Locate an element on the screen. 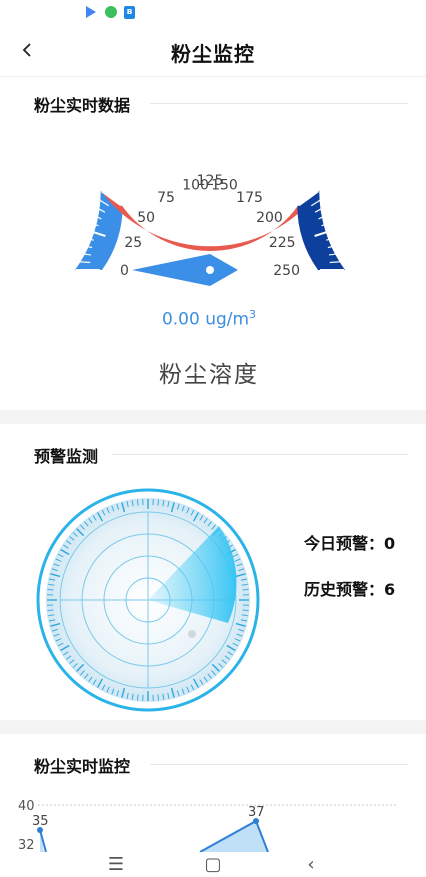 Image resolution: width=426 pixels, height=877 pixels. header: 粉尘监控 is located at coordinates (213, 52).